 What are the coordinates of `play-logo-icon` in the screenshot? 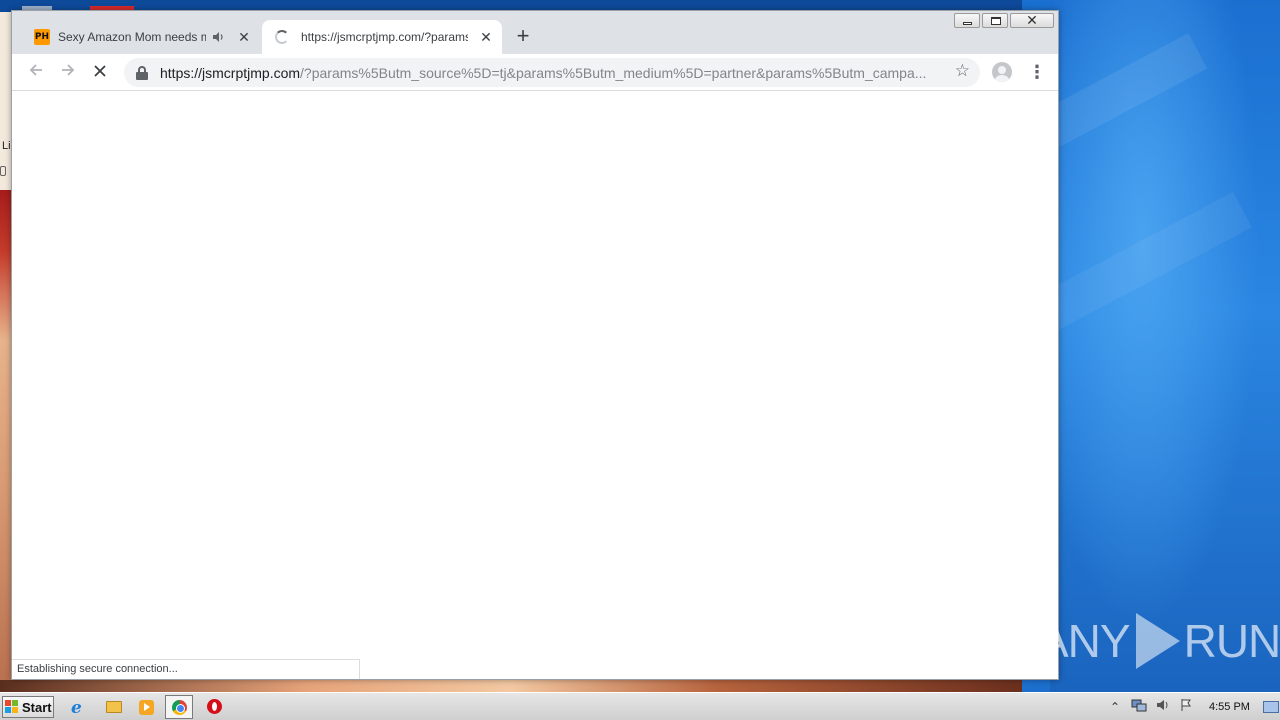 It's located at (1157, 641).